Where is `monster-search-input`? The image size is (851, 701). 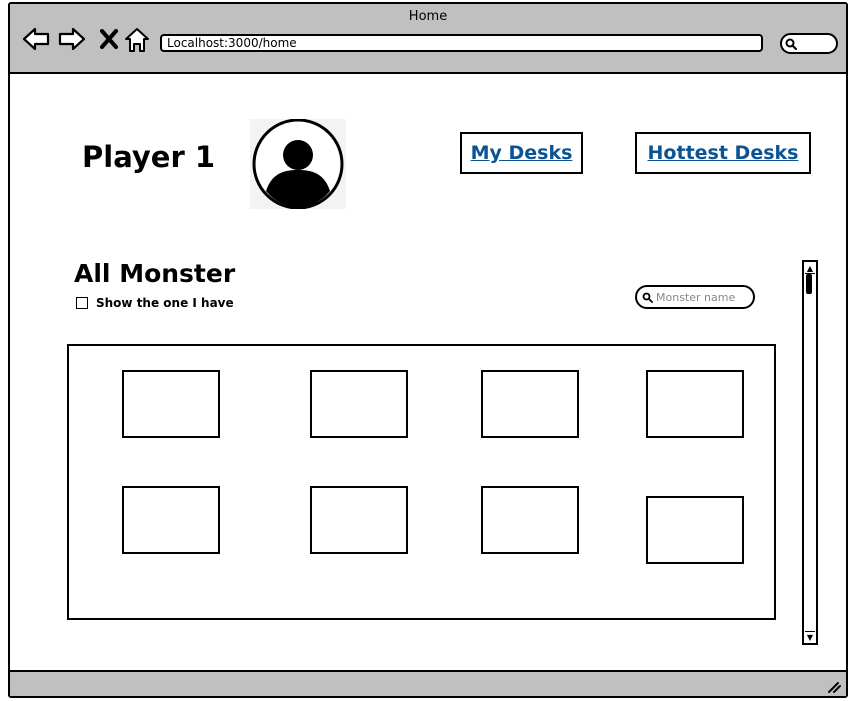 monster-search-input is located at coordinates (699, 297).